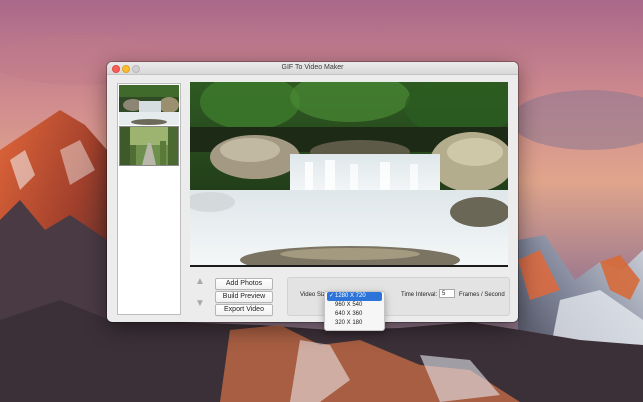 This screenshot has width=643, height=402. I want to click on export-video-button: Export Video, so click(244, 310).